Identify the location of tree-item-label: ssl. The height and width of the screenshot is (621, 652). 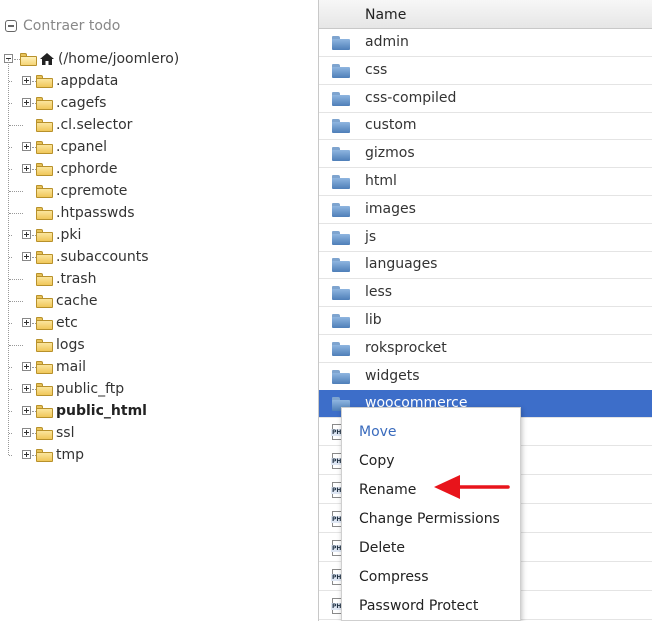
(65, 433).